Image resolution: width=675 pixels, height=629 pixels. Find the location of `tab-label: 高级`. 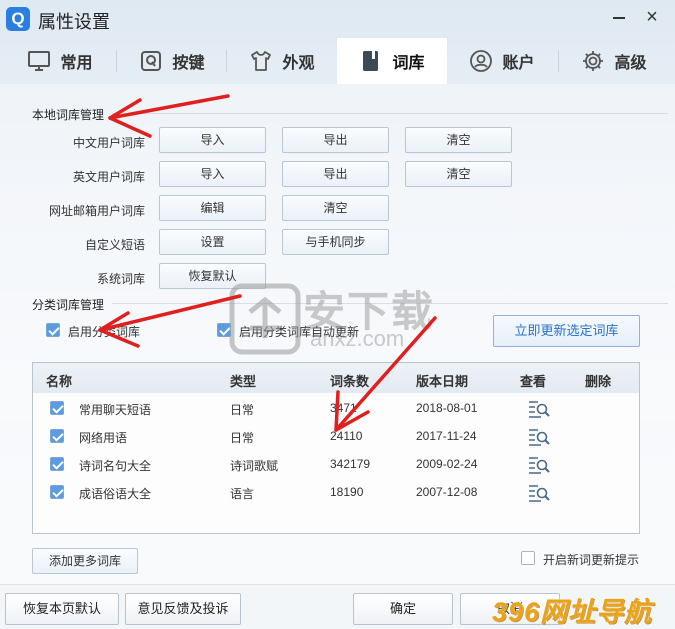

tab-label: 高级 is located at coordinates (630, 63).